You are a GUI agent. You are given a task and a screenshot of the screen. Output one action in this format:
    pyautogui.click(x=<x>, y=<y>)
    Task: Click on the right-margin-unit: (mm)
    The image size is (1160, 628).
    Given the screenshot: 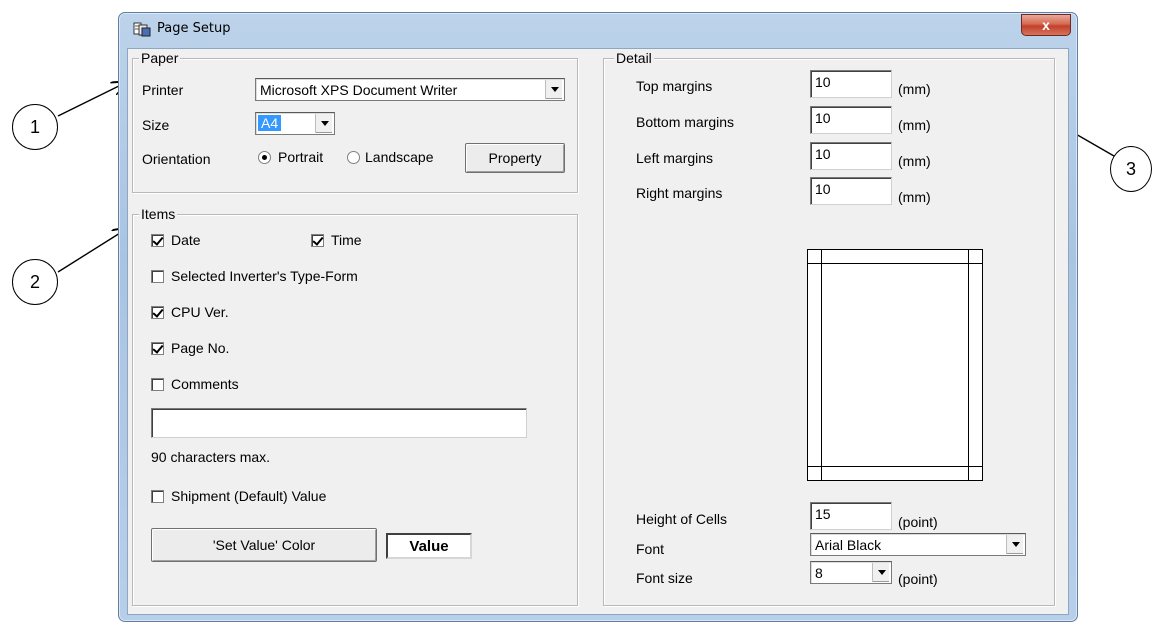 What is the action you would take?
    pyautogui.click(x=914, y=197)
    